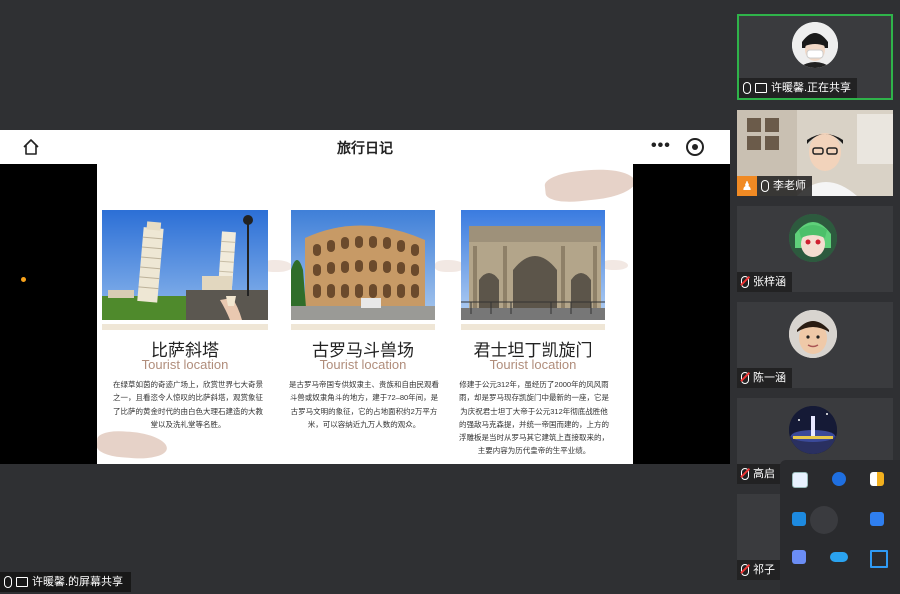 The height and width of the screenshot is (594, 900). What do you see at coordinates (78, 582) in the screenshot?
I see `screen-share-label: 许暖馨.的屏幕共享` at bounding box center [78, 582].